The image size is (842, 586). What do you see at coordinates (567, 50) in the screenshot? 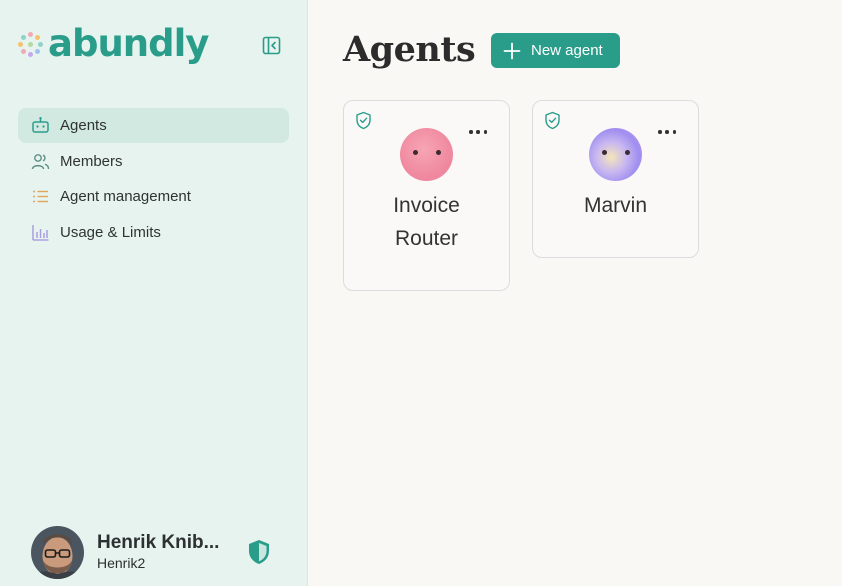
I see `new-agent-label: New agent` at bounding box center [567, 50].